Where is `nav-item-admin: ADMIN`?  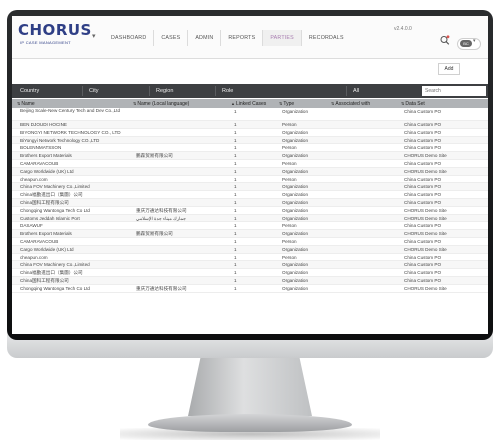
nav-item-admin: ADMIN is located at coordinates (203, 38).